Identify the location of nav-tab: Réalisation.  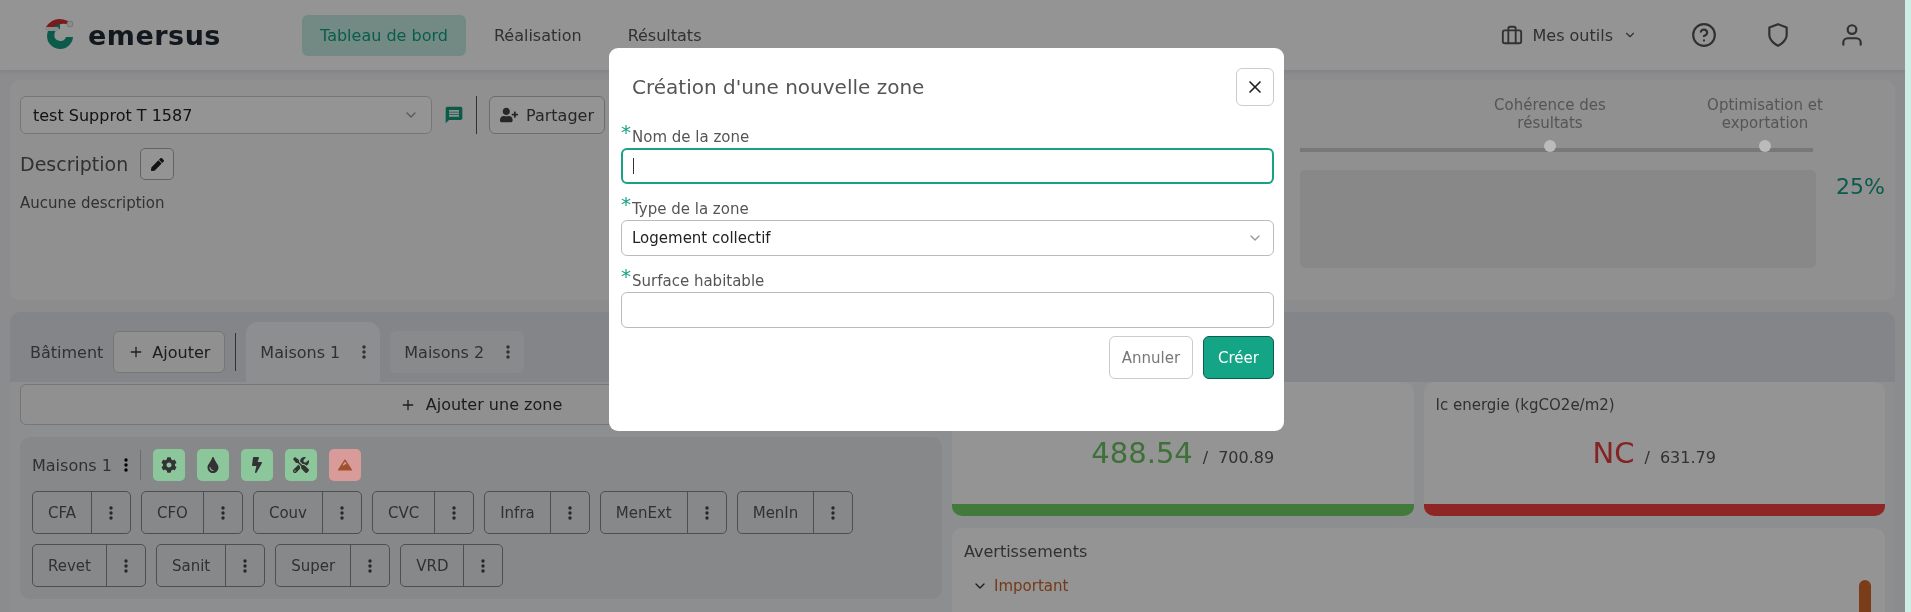
(537, 35).